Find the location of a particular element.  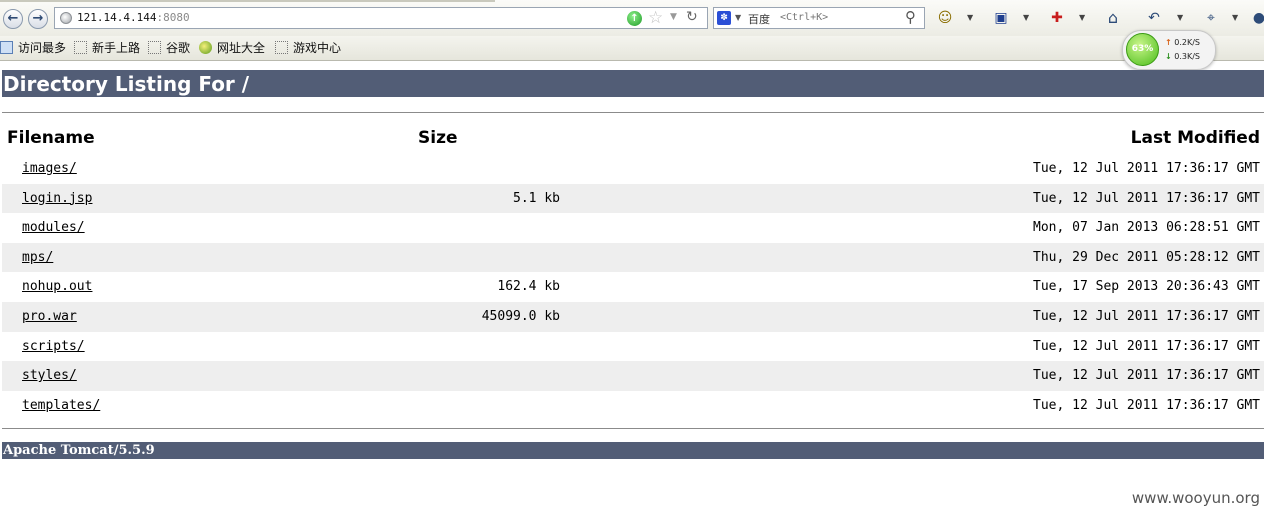

file-link: pro.war is located at coordinates (49, 316).